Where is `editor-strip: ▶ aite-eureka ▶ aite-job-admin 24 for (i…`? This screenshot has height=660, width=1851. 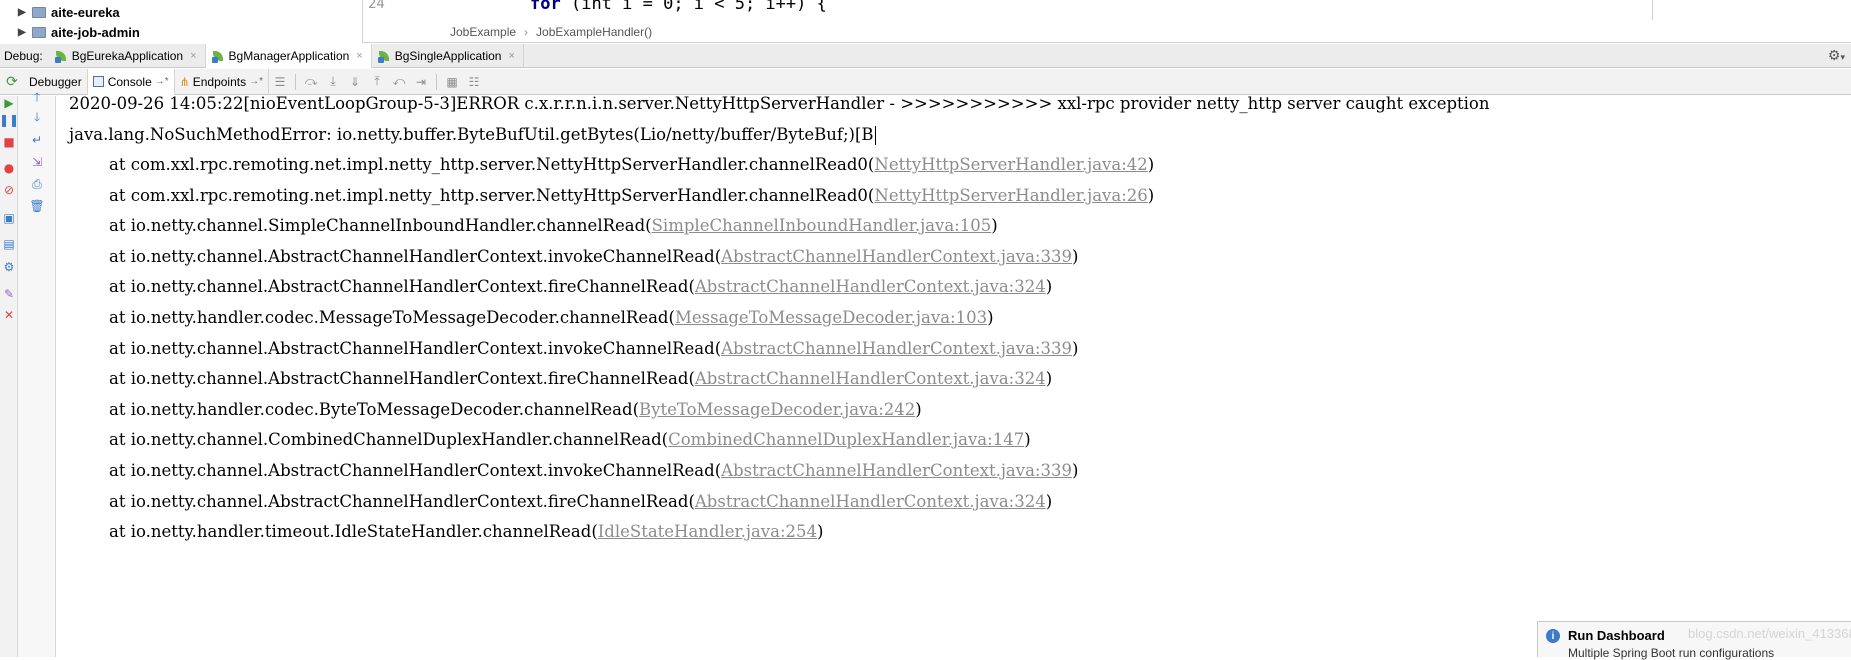 editor-strip: ▶ aite-eureka ▶ aite-job-admin 24 for (i… is located at coordinates (925, 21).